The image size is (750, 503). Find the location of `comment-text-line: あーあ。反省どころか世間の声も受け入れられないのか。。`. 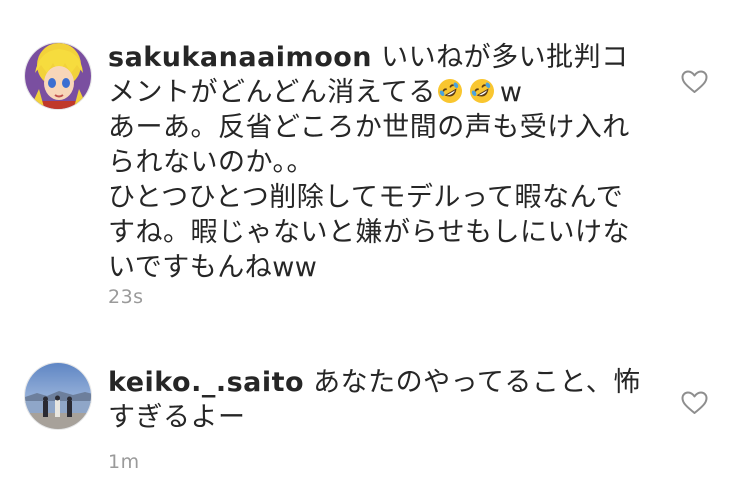

comment-text-line: あーあ。反省どころか世間の声も受け入れられないのか。。 is located at coordinates (369, 145).